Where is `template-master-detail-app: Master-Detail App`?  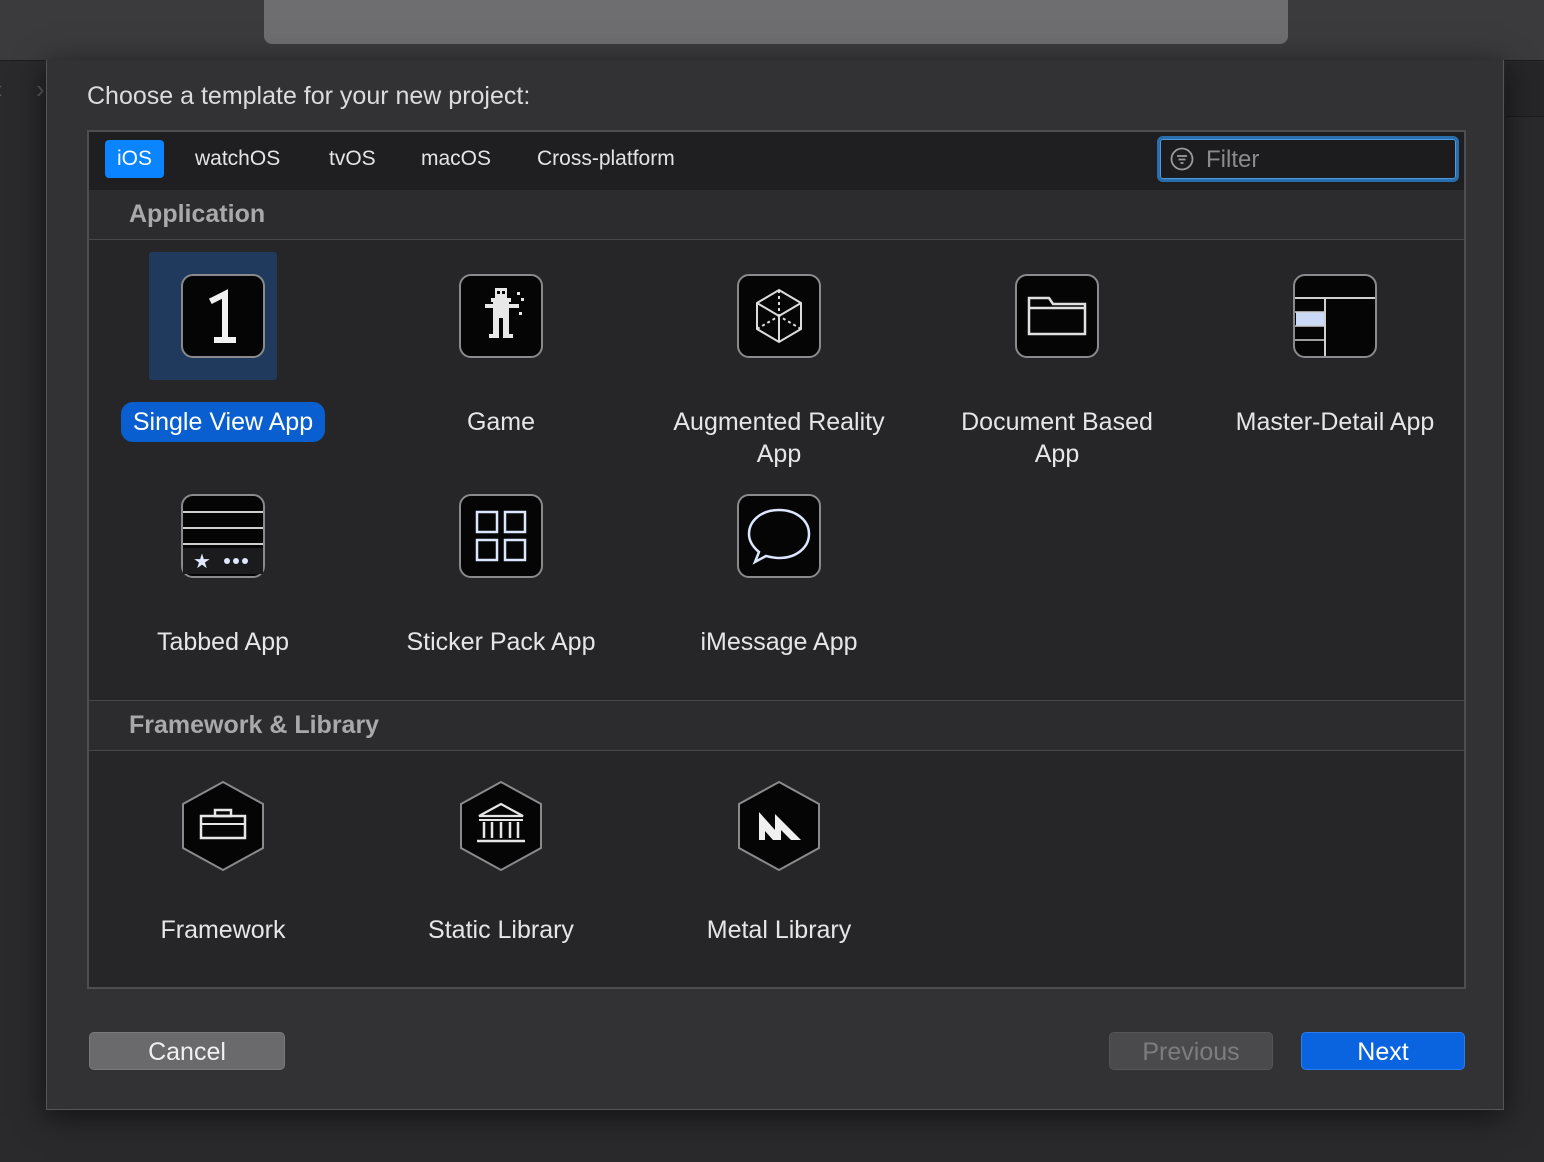 template-master-detail-app: Master-Detail App is located at coordinates (1335, 372).